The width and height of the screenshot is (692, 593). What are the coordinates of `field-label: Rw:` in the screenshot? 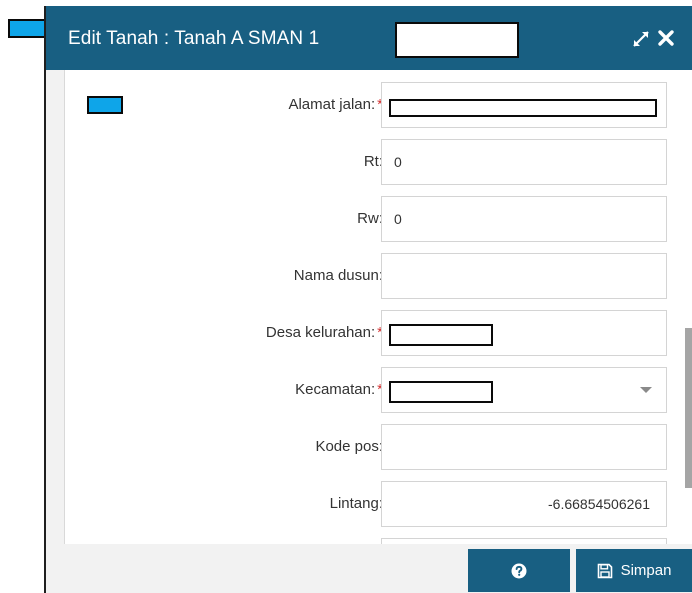 It's located at (370, 218).